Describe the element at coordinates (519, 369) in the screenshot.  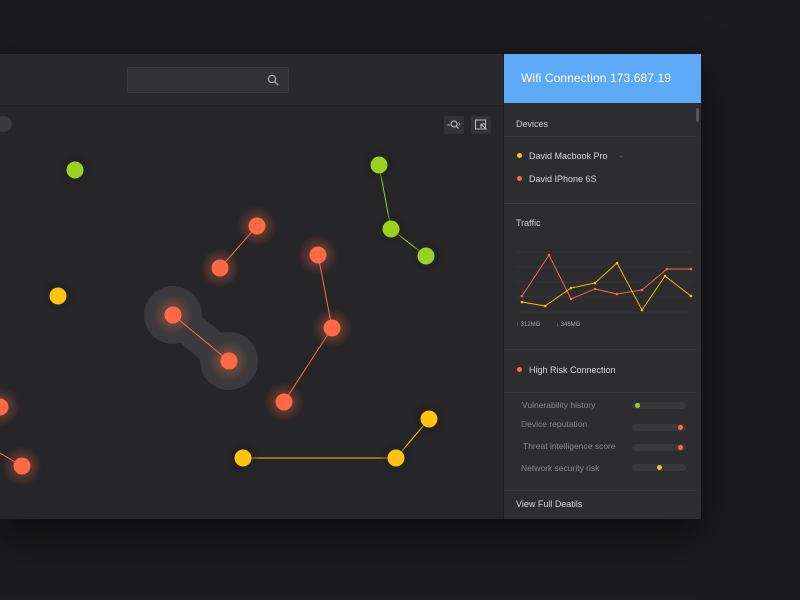
I see `risk-status-dot` at that location.